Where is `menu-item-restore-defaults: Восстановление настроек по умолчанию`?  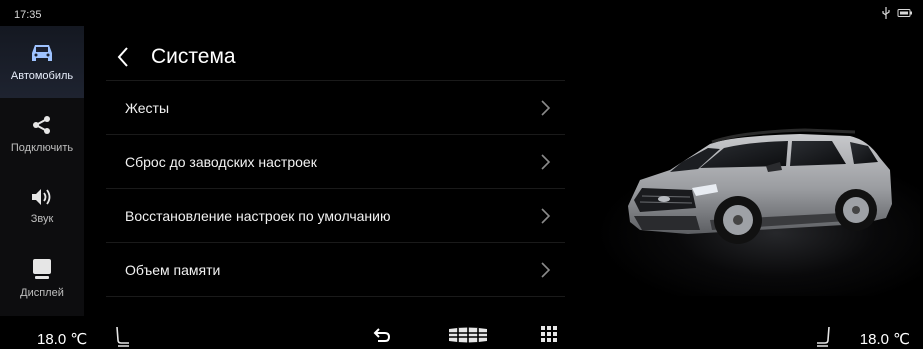 menu-item-restore-defaults: Восстановление настроек по умолчанию is located at coordinates (335, 215).